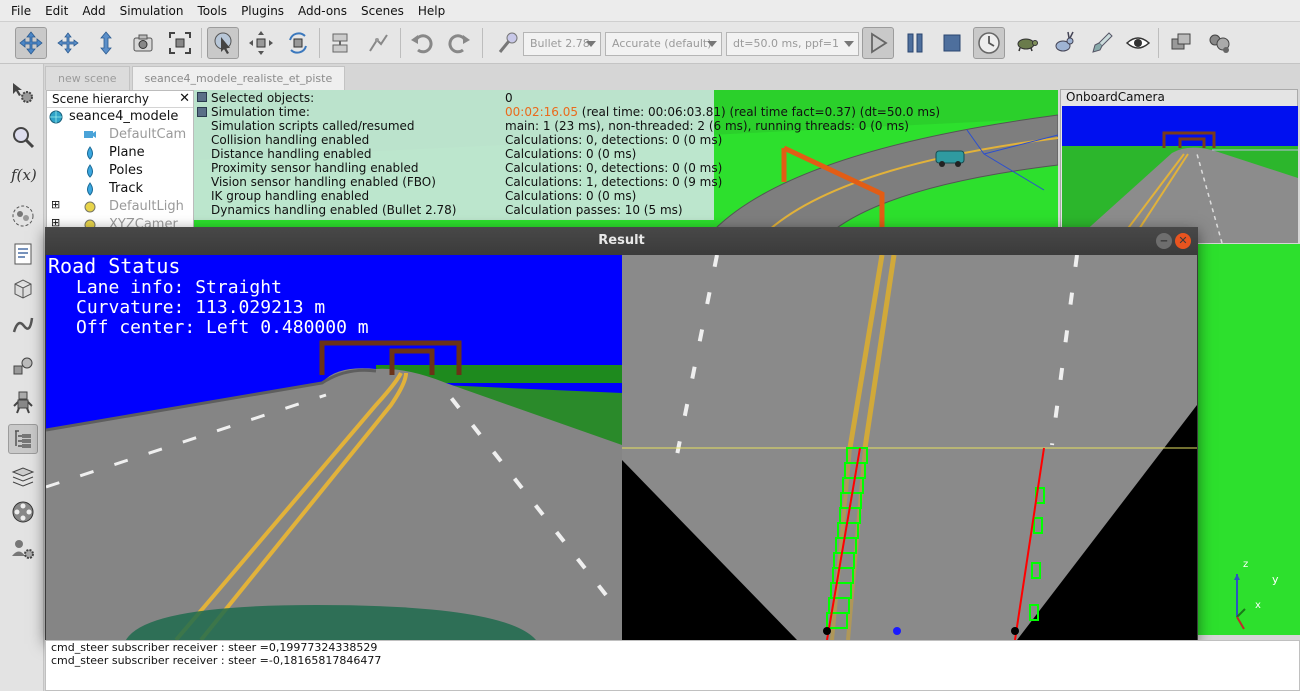  I want to click on shapes-button, so click(23, 289).